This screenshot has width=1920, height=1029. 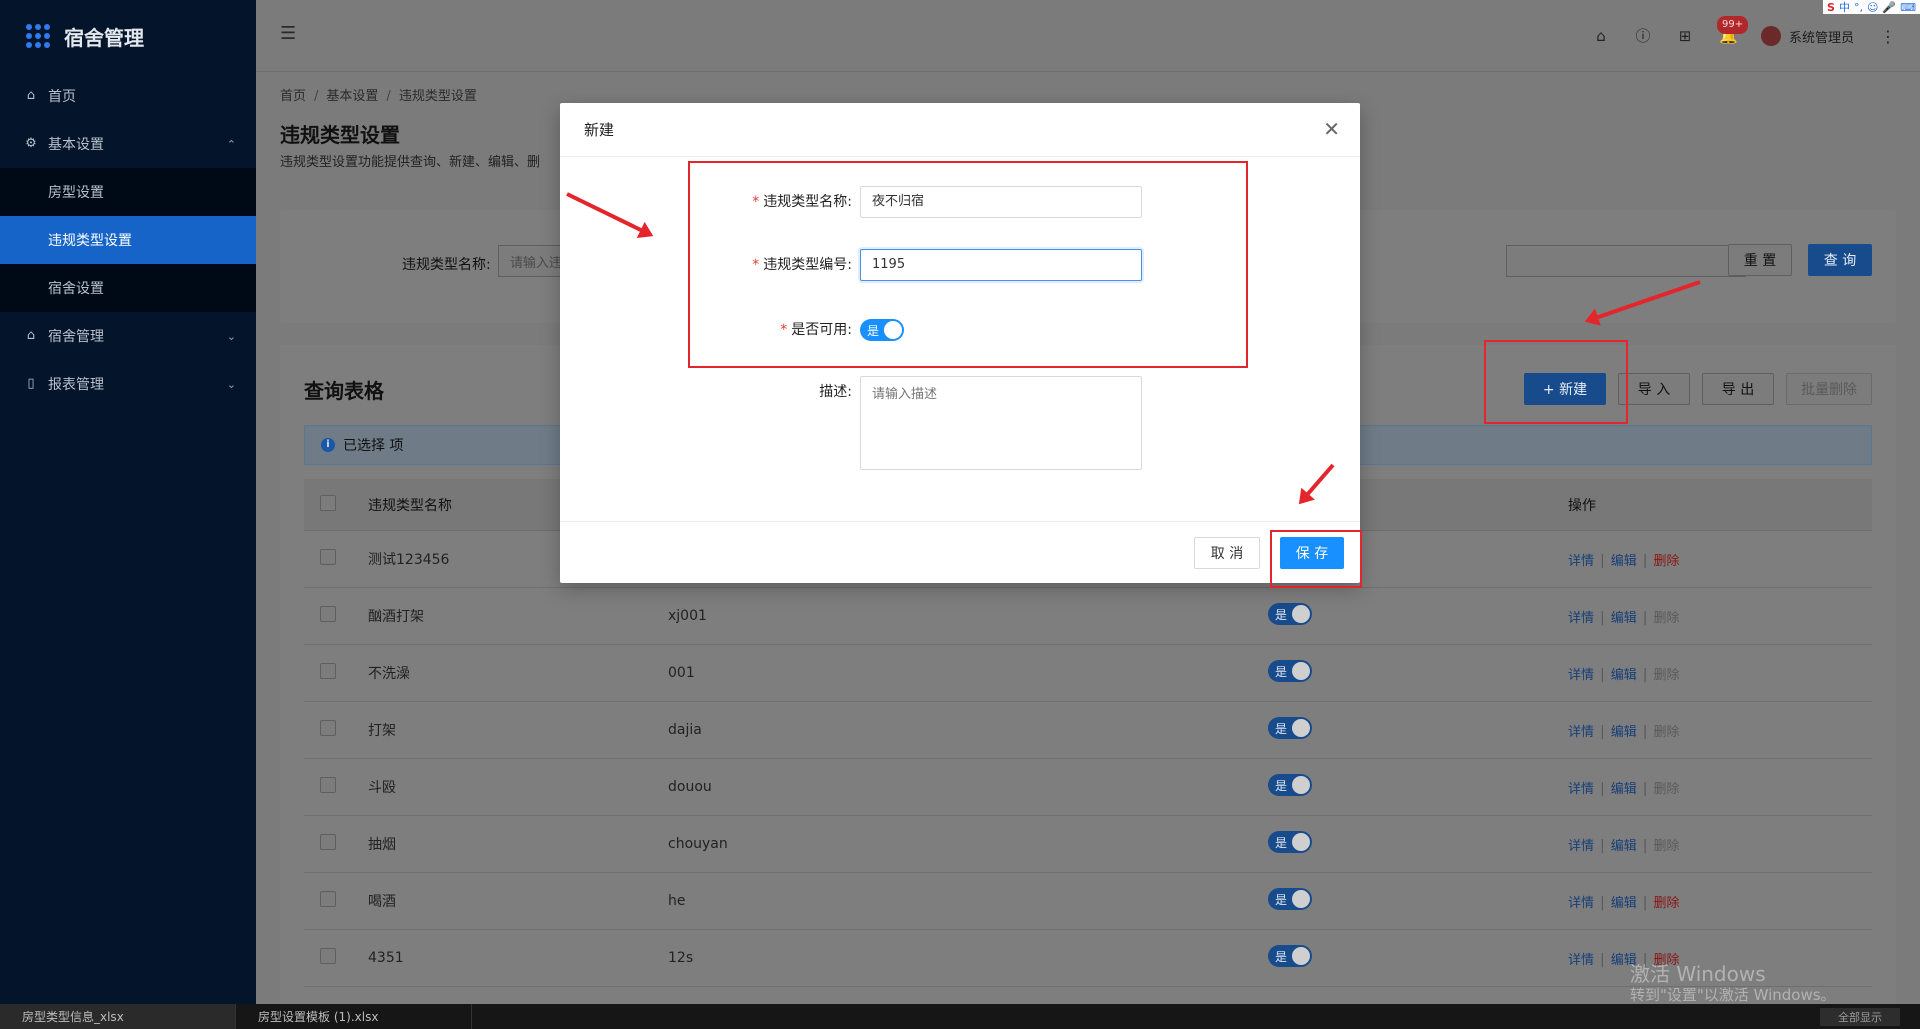 What do you see at coordinates (1001, 423) in the screenshot?
I see `description-textarea` at bounding box center [1001, 423].